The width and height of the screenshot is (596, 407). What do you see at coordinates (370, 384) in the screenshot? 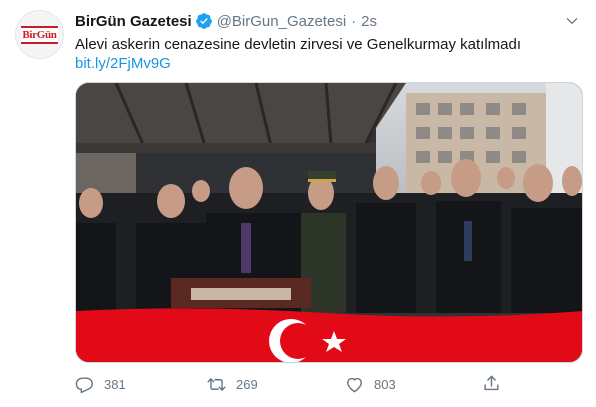
I see `like-button: 803` at bounding box center [370, 384].